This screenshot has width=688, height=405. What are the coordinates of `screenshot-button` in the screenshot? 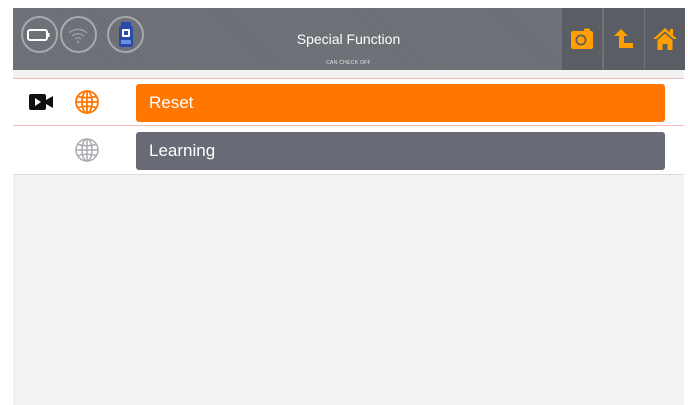 It's located at (582, 39).